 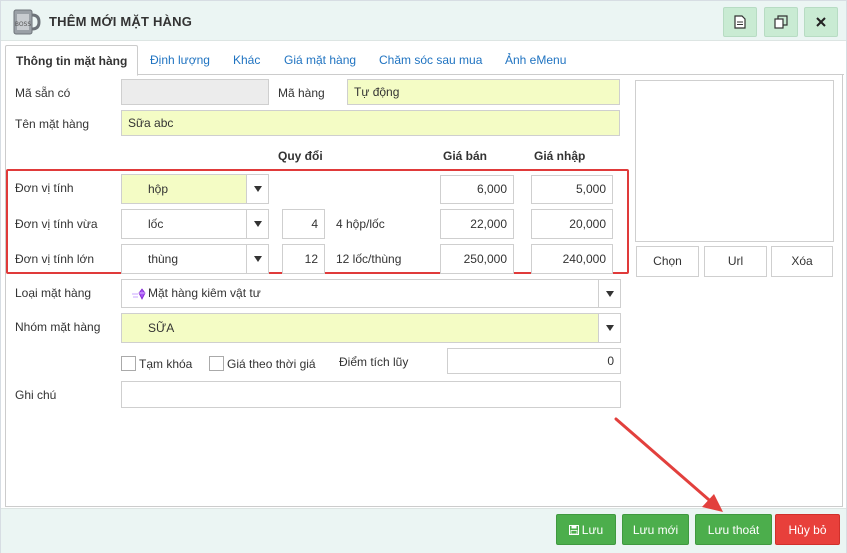 I want to click on gia-nhap-dvt-input: 5,000, so click(x=572, y=189).